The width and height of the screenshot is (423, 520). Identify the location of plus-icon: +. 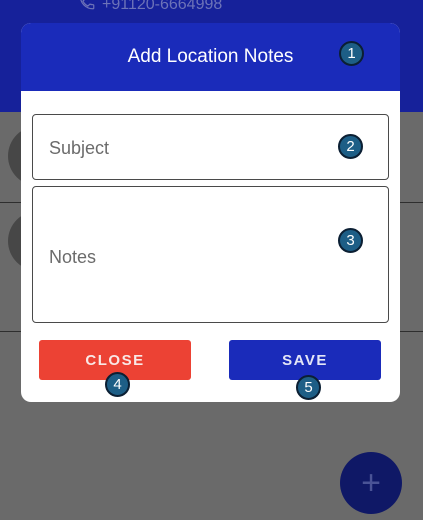
(371, 482).